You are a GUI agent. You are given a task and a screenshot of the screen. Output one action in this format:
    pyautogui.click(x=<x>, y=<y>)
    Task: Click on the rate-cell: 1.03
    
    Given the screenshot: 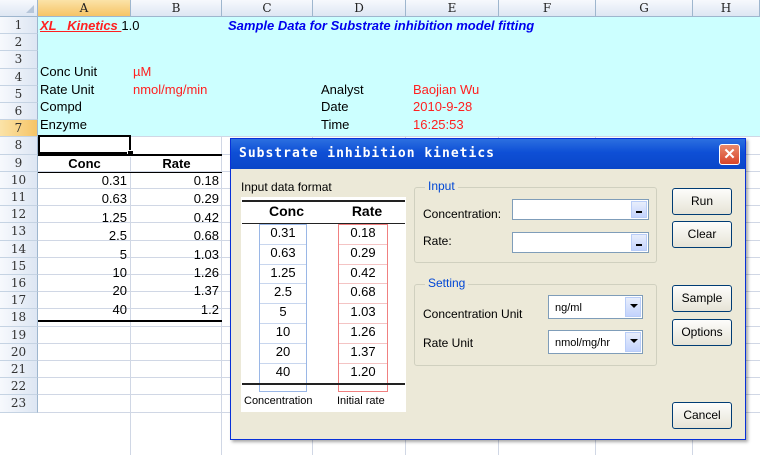 What is the action you would take?
    pyautogui.click(x=175, y=254)
    